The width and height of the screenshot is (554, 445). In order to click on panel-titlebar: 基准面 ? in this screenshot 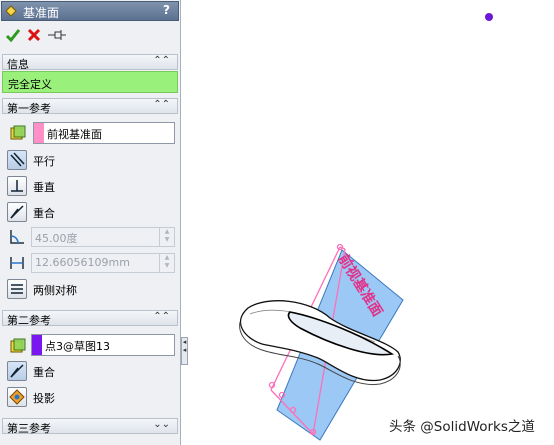, I will do `click(90, 11)`.